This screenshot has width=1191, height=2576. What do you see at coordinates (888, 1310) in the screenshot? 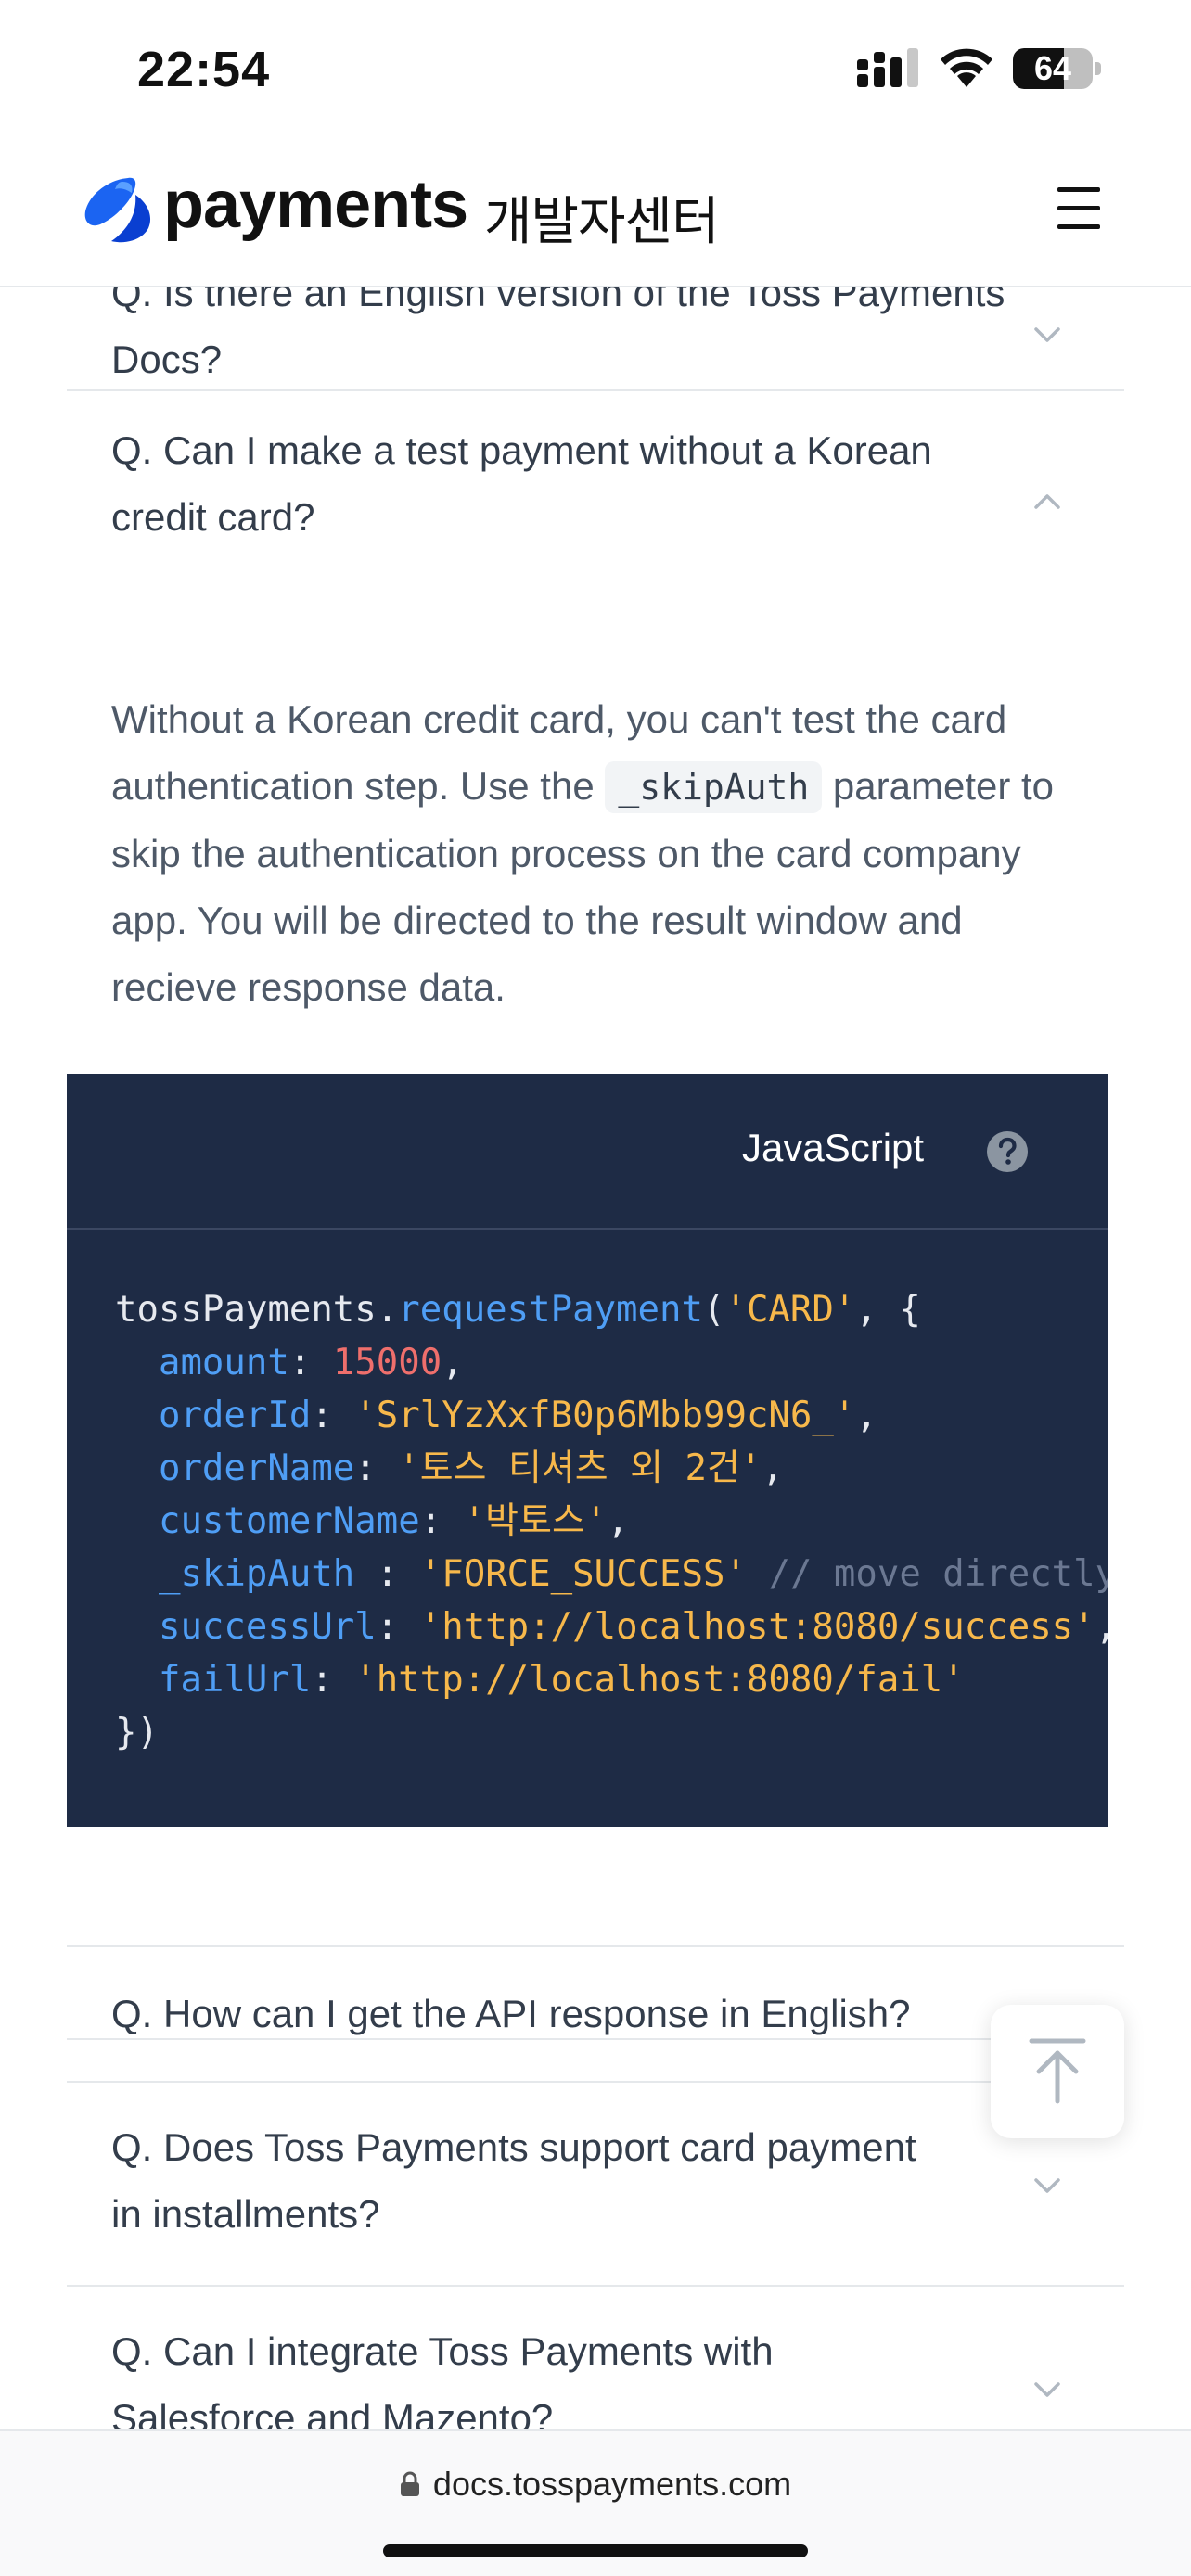
I see `code-token: , {` at bounding box center [888, 1310].